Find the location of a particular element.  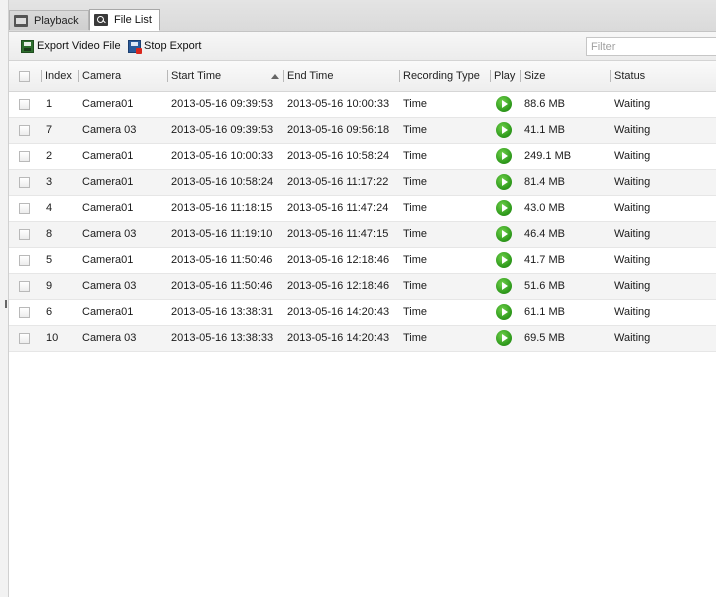

column-header-end-time: End Time is located at coordinates (307, 76).